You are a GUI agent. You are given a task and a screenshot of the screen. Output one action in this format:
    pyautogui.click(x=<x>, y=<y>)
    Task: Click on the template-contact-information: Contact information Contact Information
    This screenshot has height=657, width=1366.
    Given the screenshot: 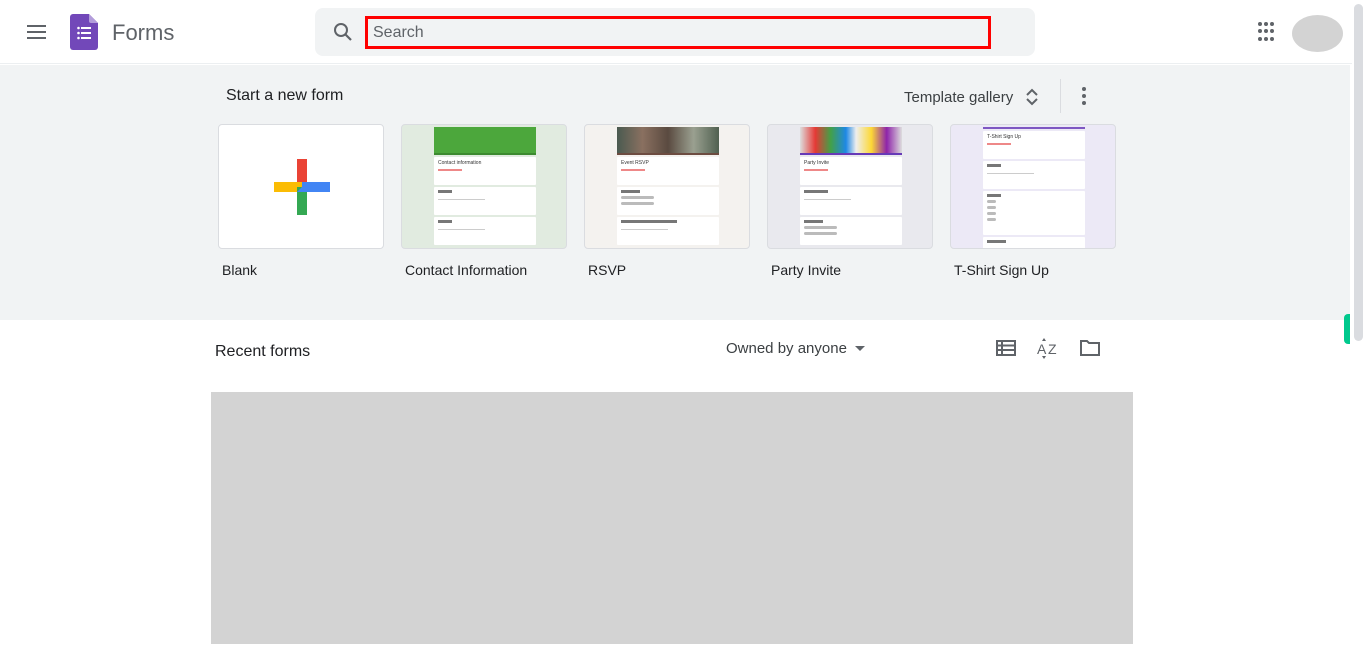 What is the action you would take?
    pyautogui.click(x=484, y=201)
    